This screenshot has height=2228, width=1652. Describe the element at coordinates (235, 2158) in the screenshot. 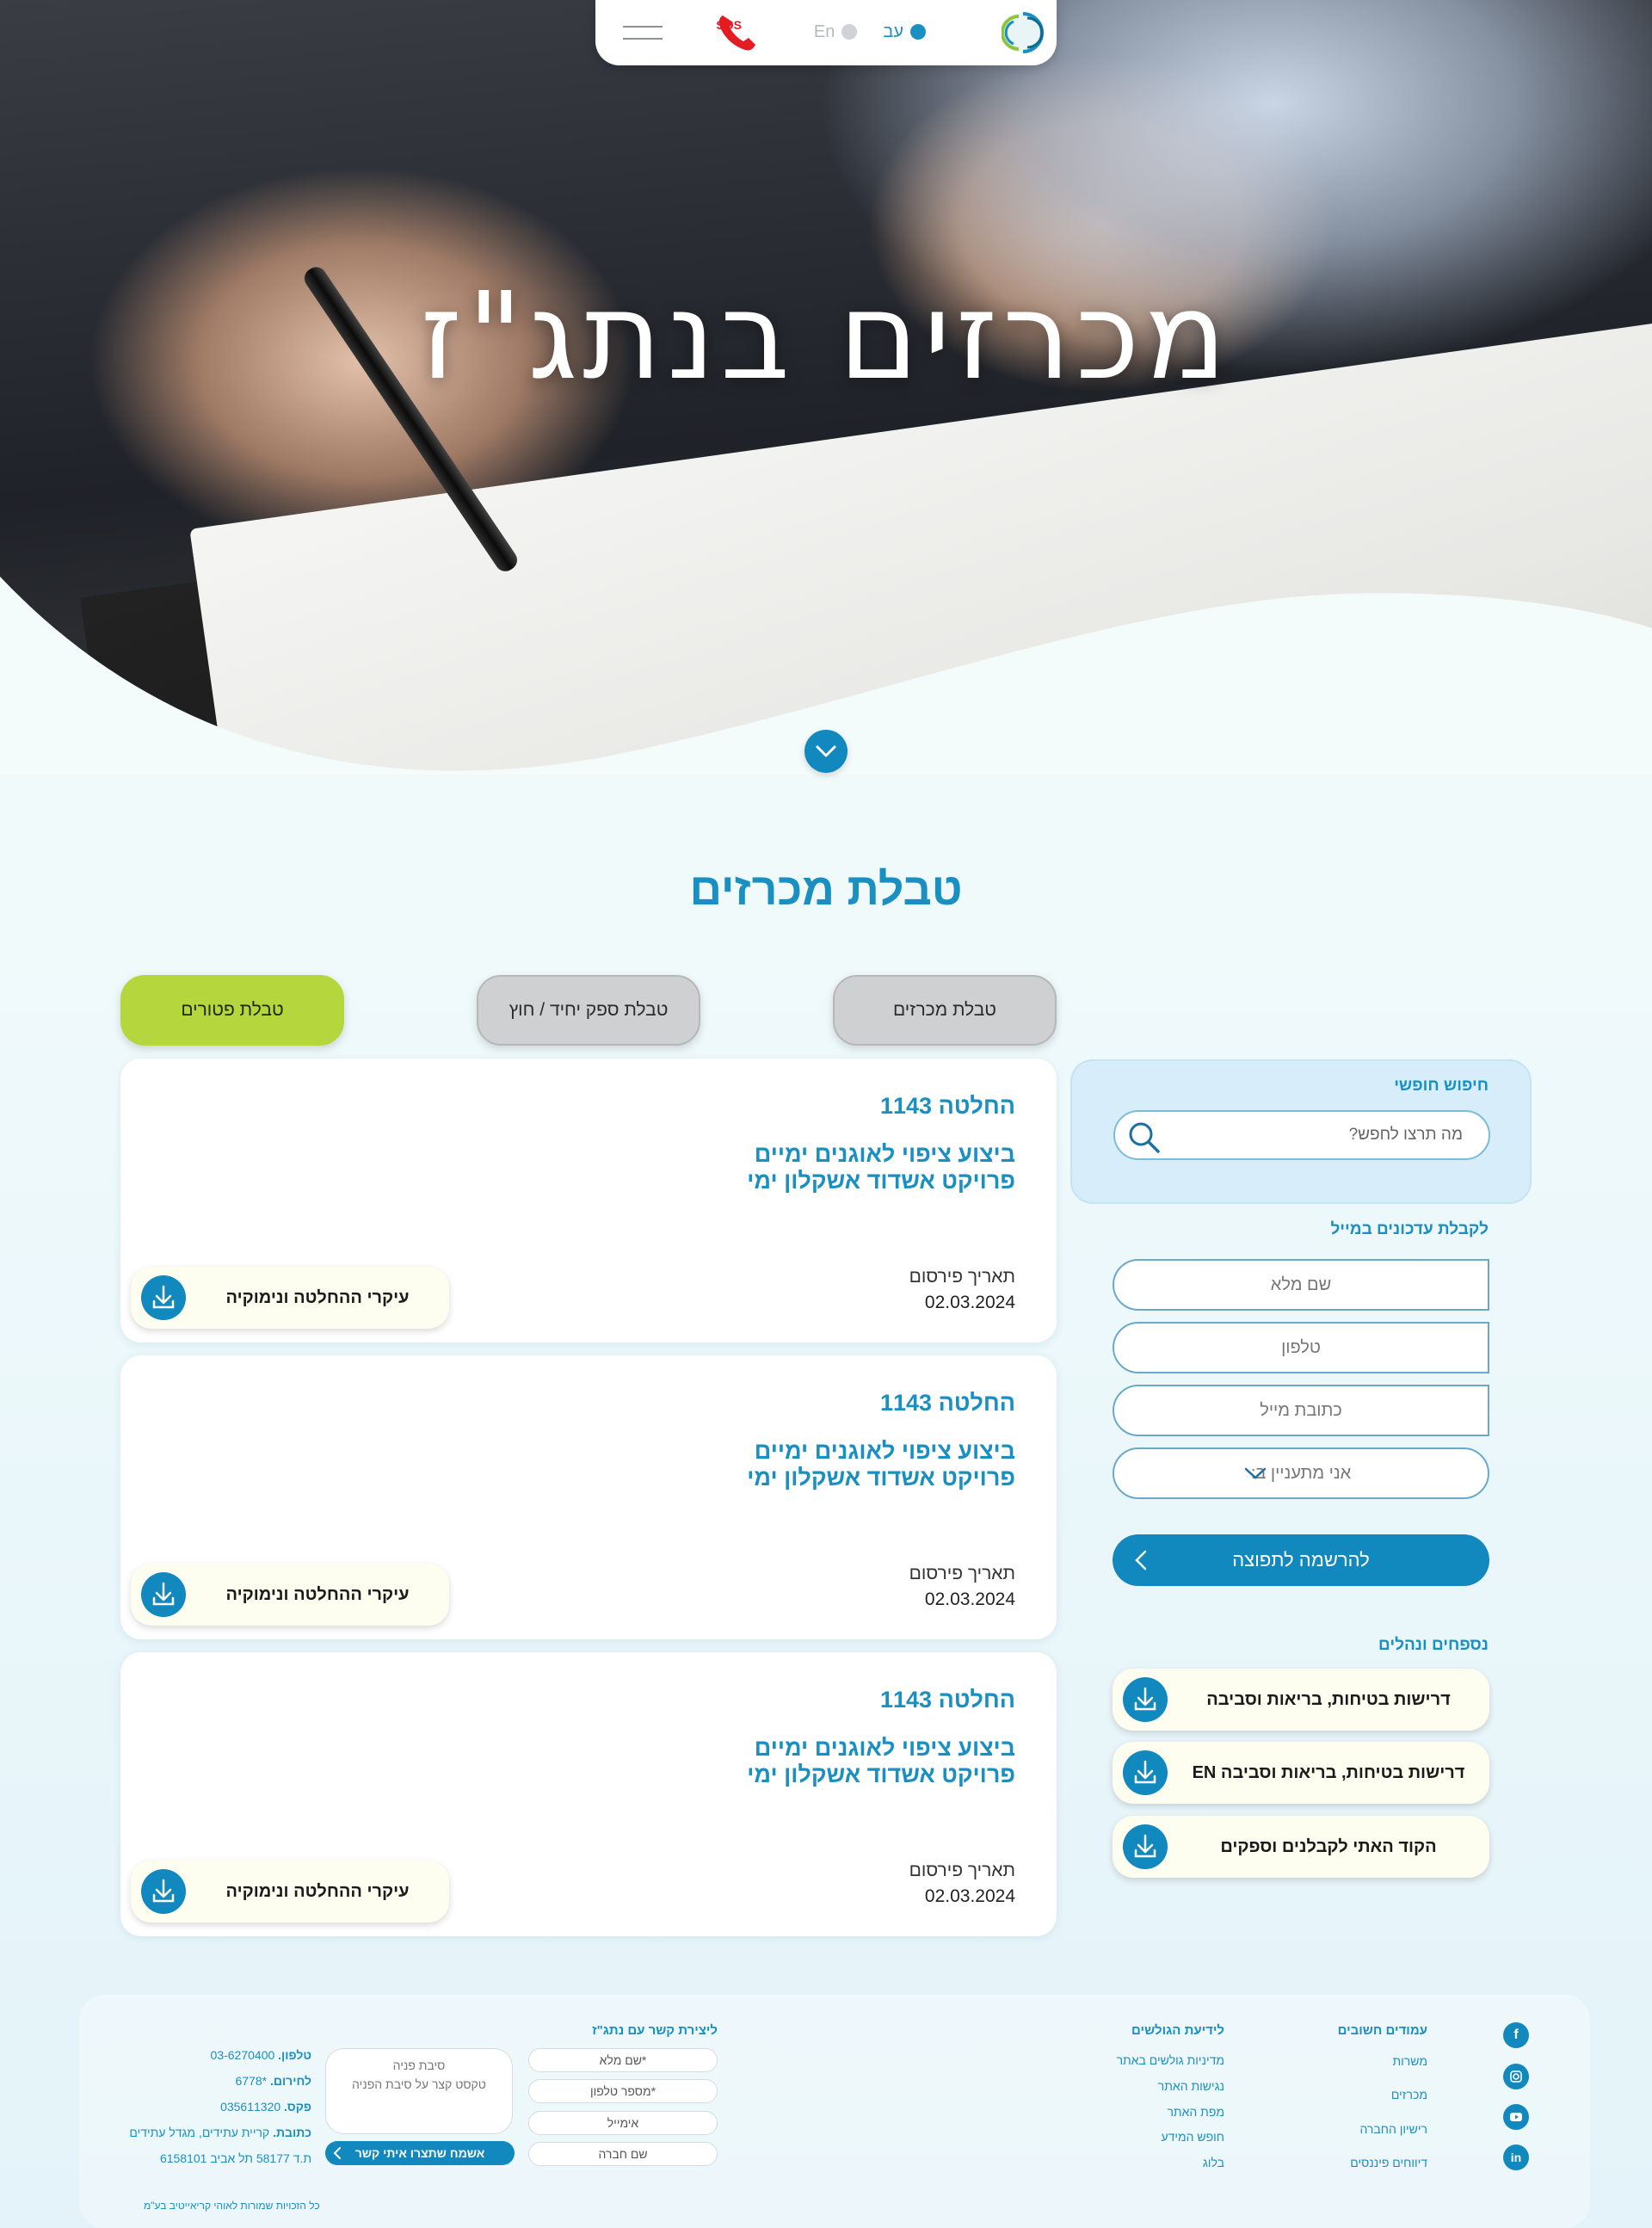

I see `contact-pobox: ת.ד 58177 תל אביב 6158101` at that location.